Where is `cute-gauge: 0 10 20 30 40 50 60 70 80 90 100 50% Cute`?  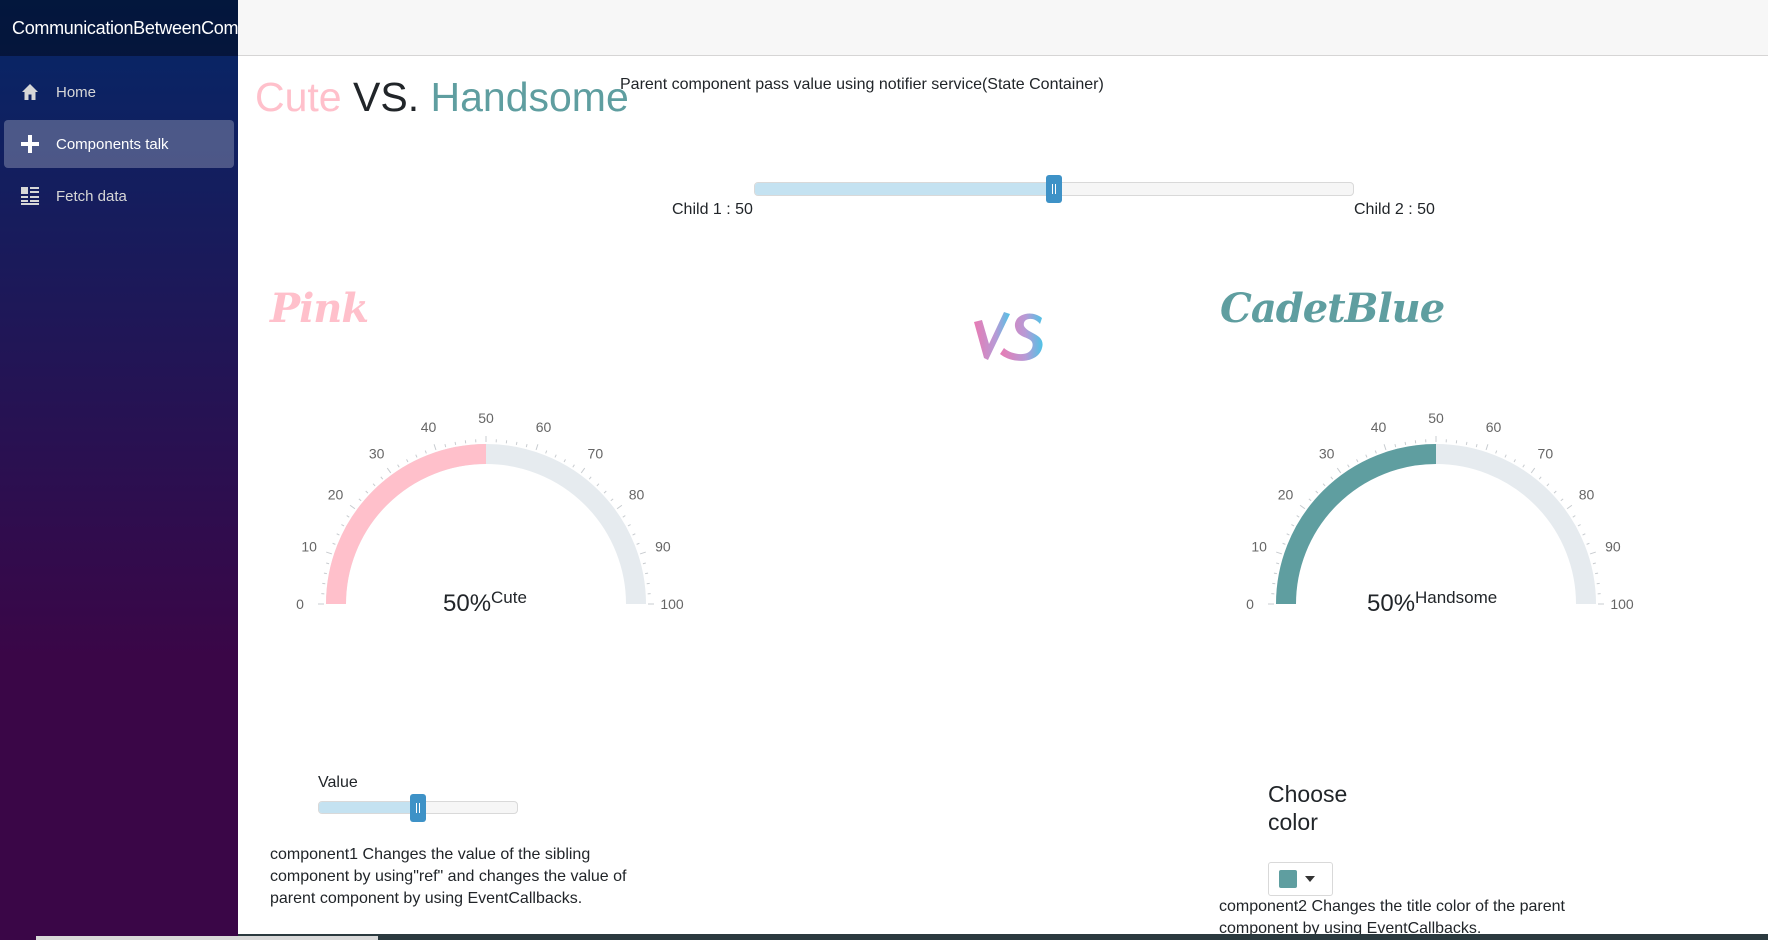 cute-gauge: 0 10 20 30 40 50 60 70 80 90 100 50% Cute is located at coordinates (486, 522).